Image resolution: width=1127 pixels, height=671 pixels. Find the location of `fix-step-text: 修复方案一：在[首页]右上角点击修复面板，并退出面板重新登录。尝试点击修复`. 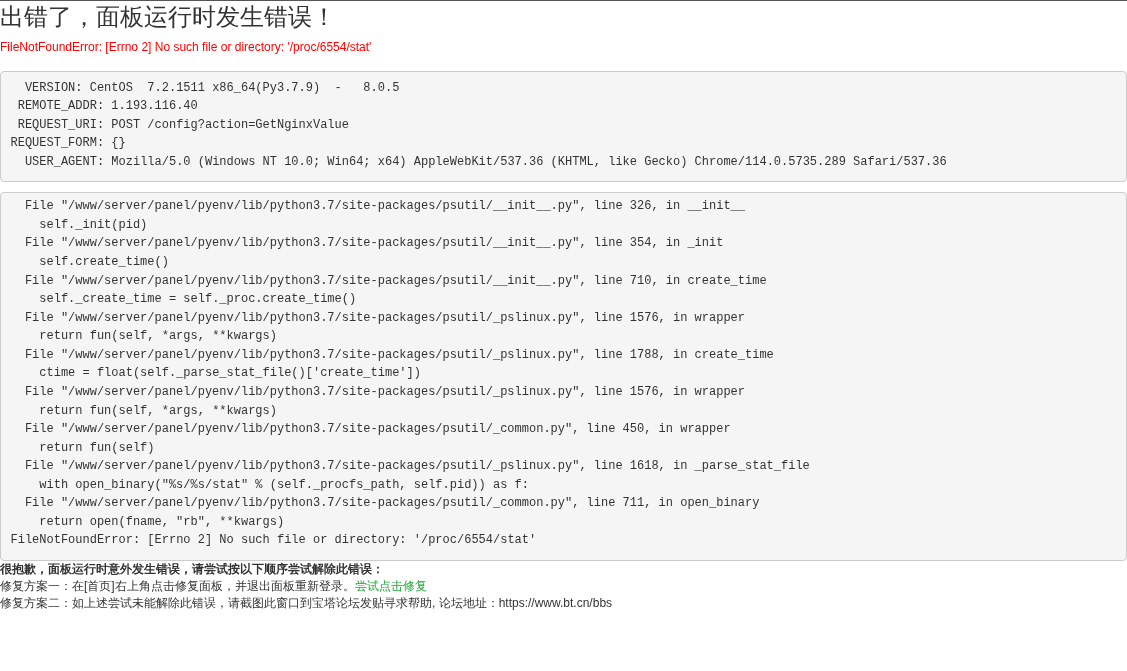

fix-step-text: 修复方案一：在[首页]右上角点击修复面板，并退出面板重新登录。尝试点击修复 is located at coordinates (213, 586).